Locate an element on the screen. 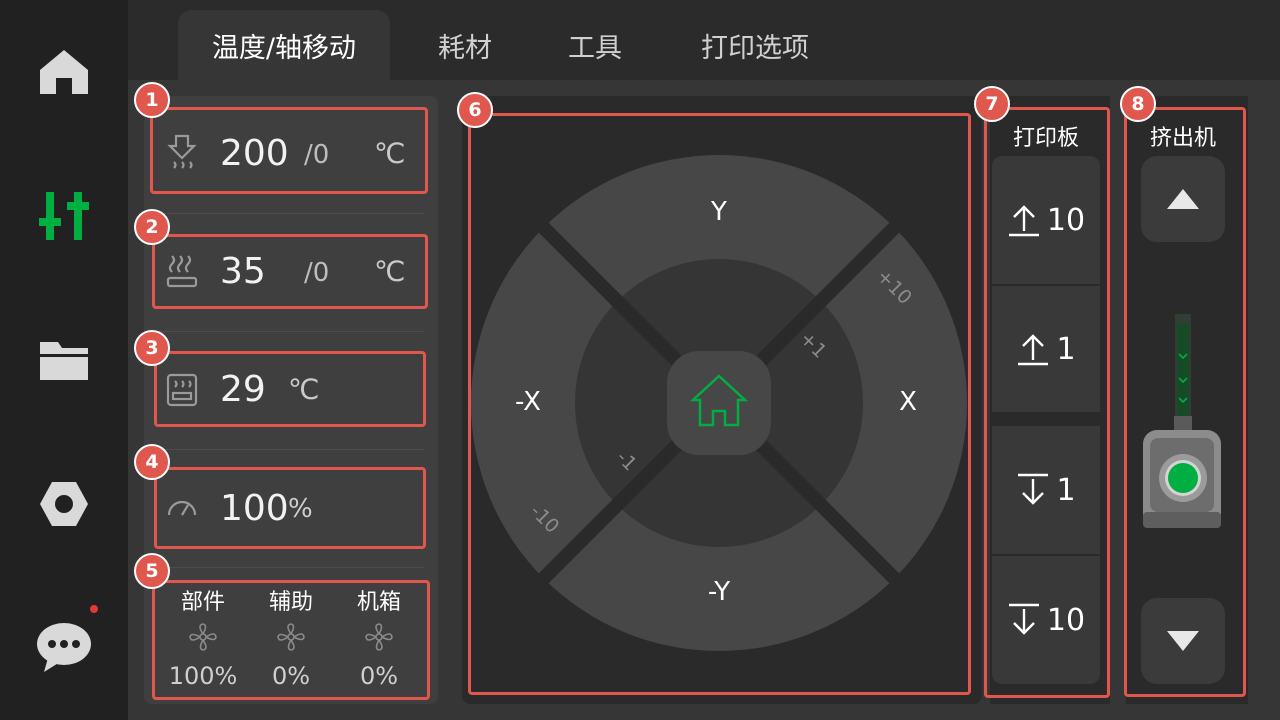 The height and width of the screenshot is (720, 1280). bed-panel-title: 打印板 is located at coordinates (1045, 138).